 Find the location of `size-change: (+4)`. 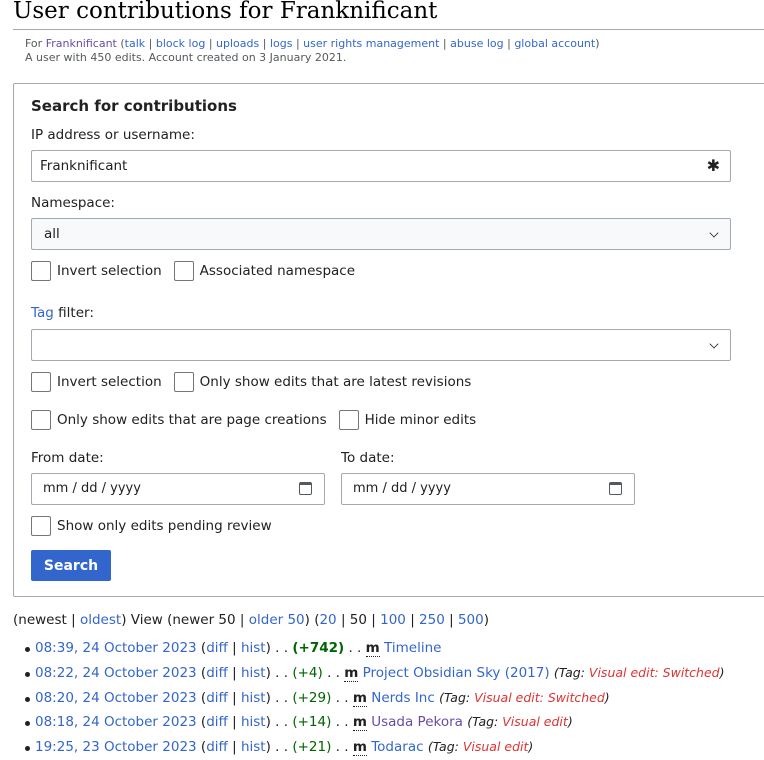

size-change: (+4) is located at coordinates (307, 672).